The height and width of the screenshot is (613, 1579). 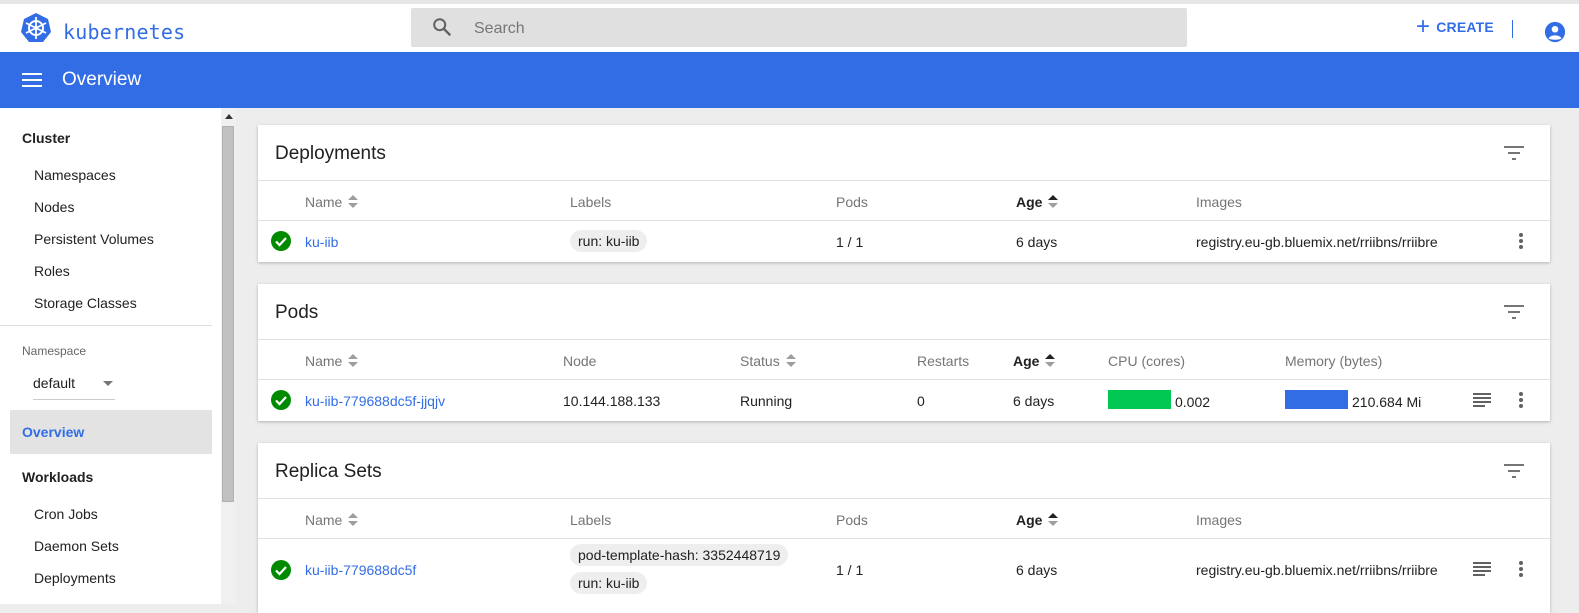 What do you see at coordinates (228, 314) in the screenshot?
I see `scrollbar-thumb` at bounding box center [228, 314].